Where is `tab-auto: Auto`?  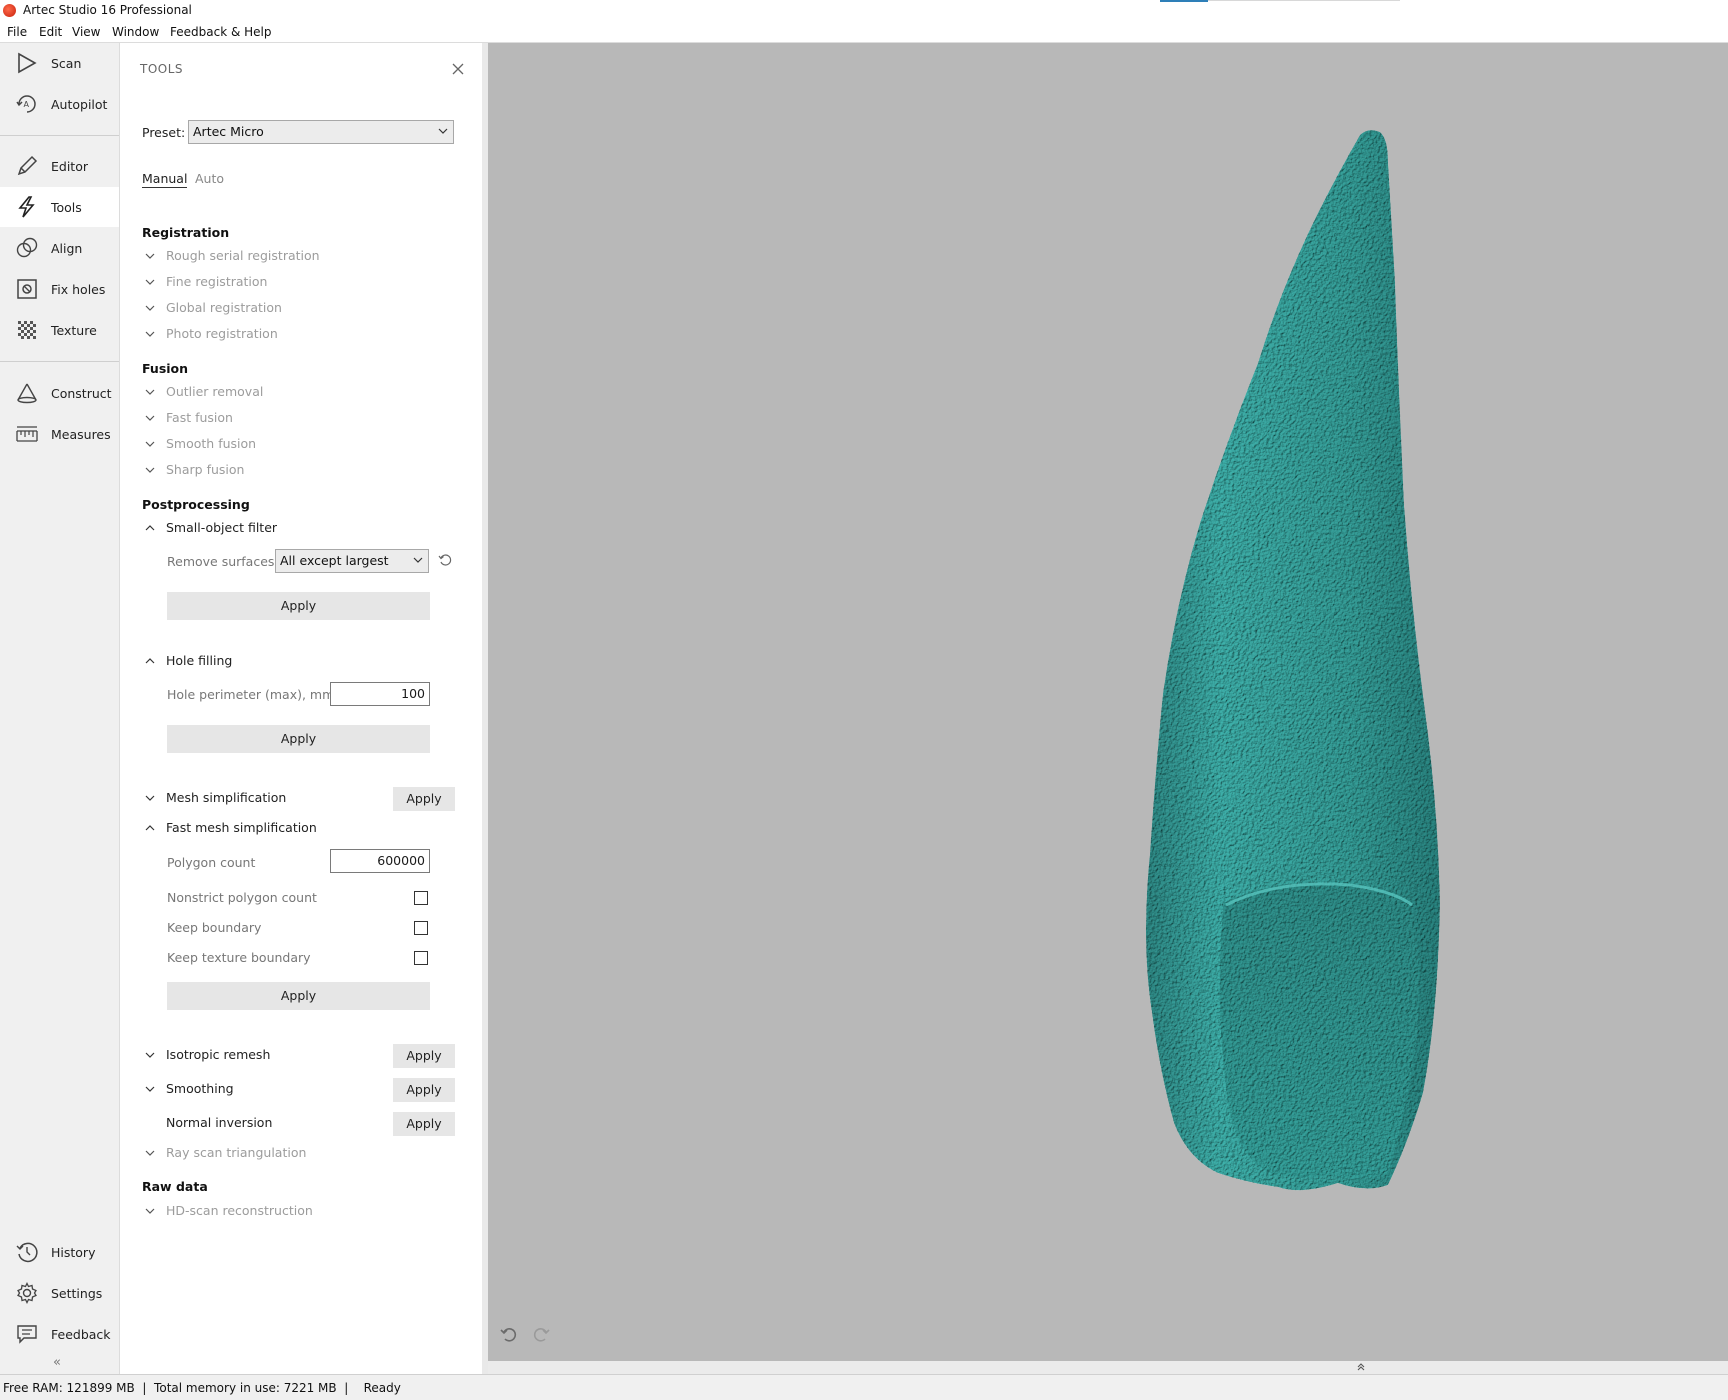 tab-auto: Auto is located at coordinates (209, 178).